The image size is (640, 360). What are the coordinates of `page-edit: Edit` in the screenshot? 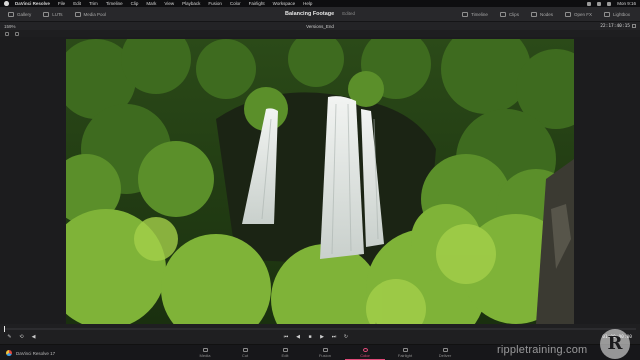 It's located at (285, 353).